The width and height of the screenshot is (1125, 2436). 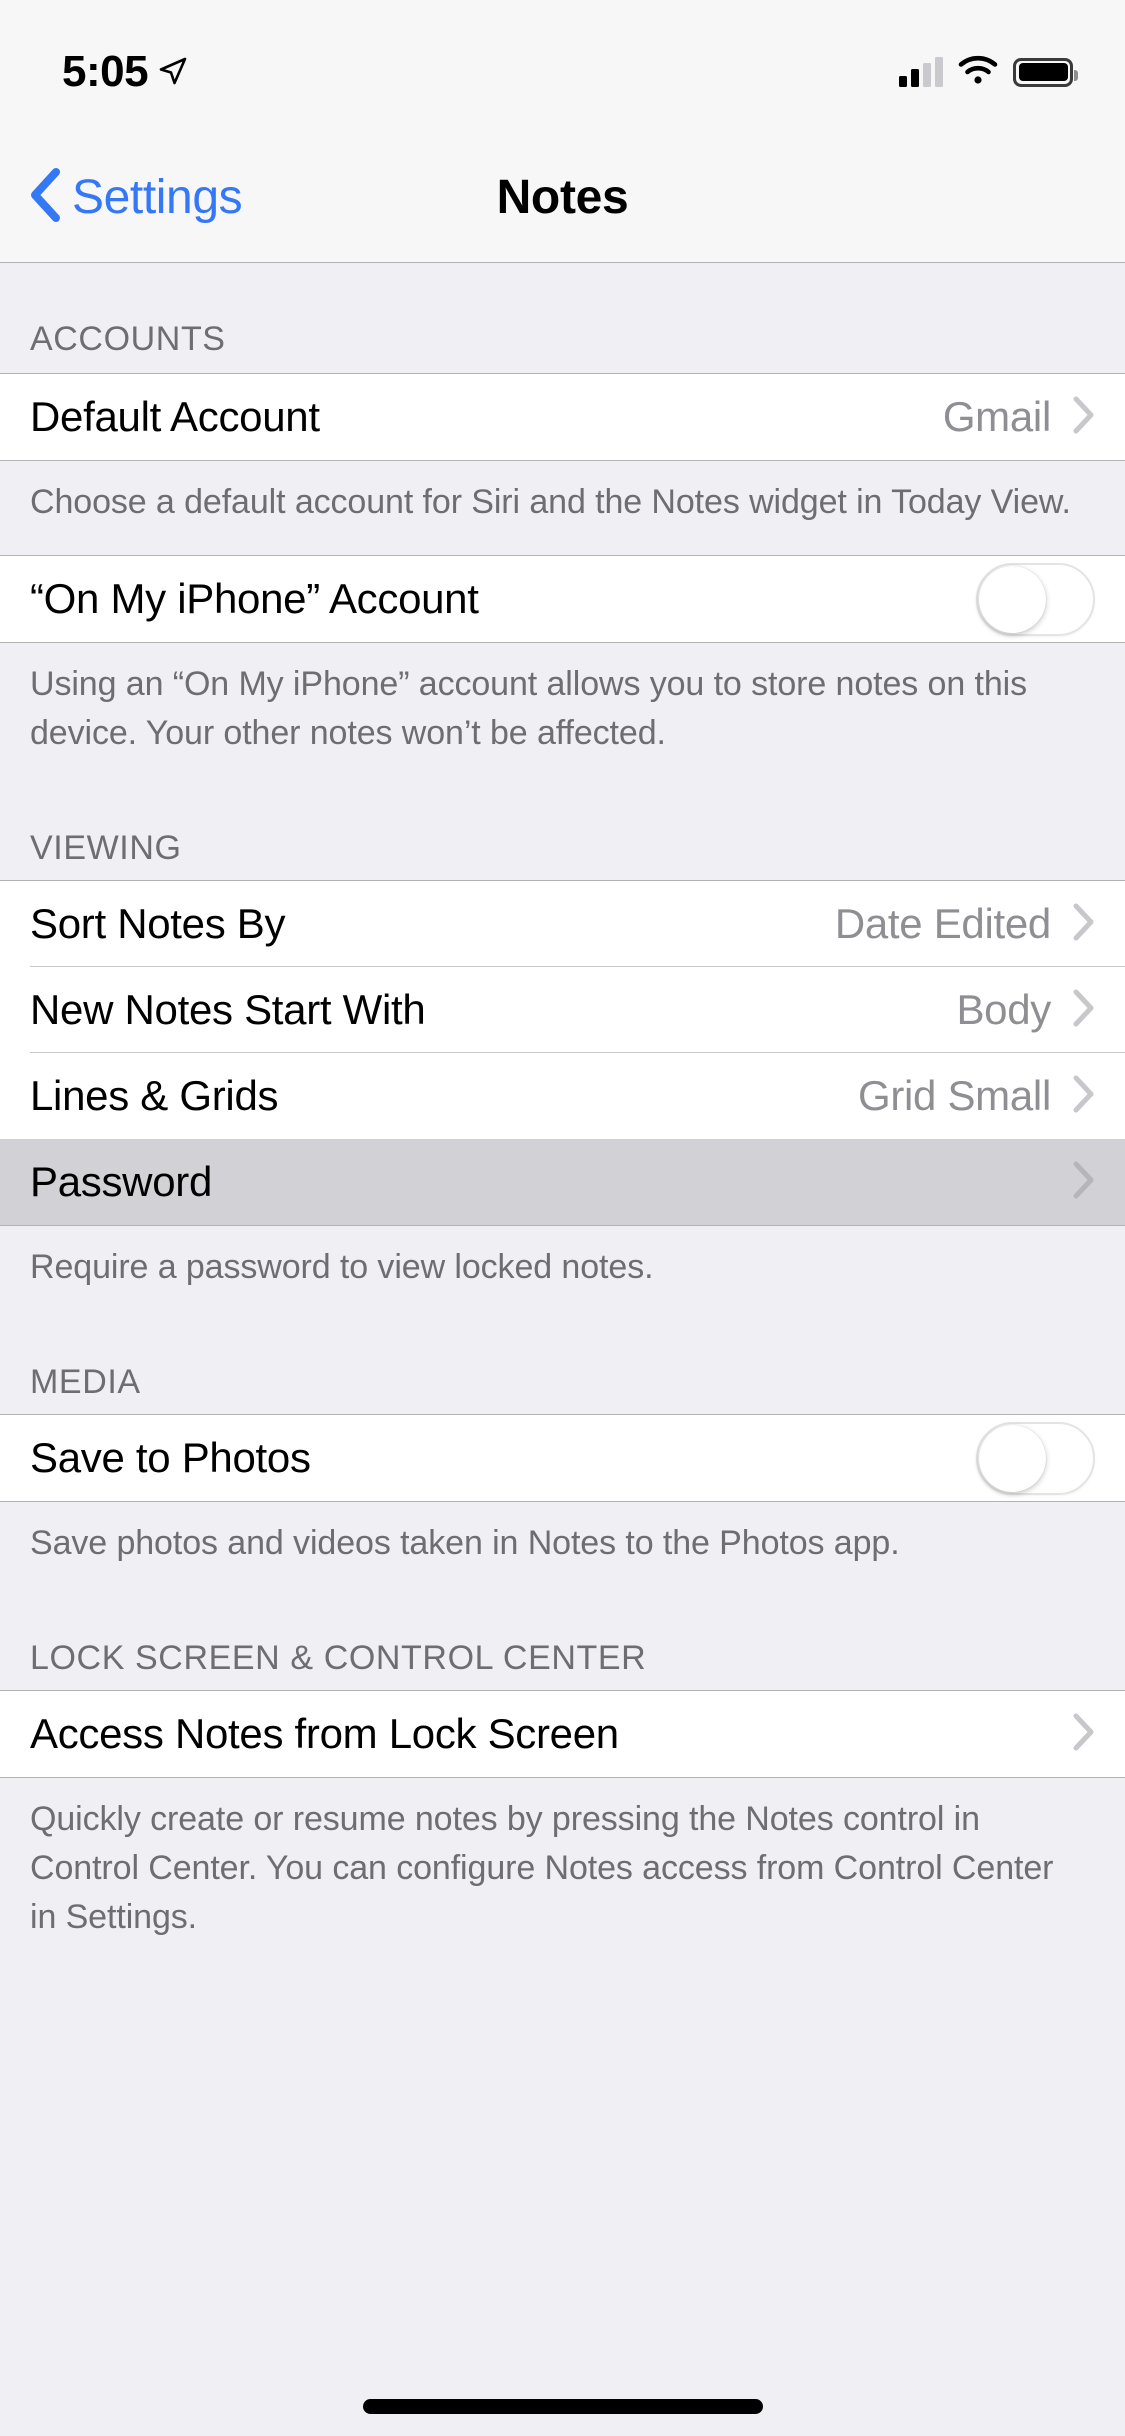 I want to click on row-value: Date Edited, so click(x=942, y=923).